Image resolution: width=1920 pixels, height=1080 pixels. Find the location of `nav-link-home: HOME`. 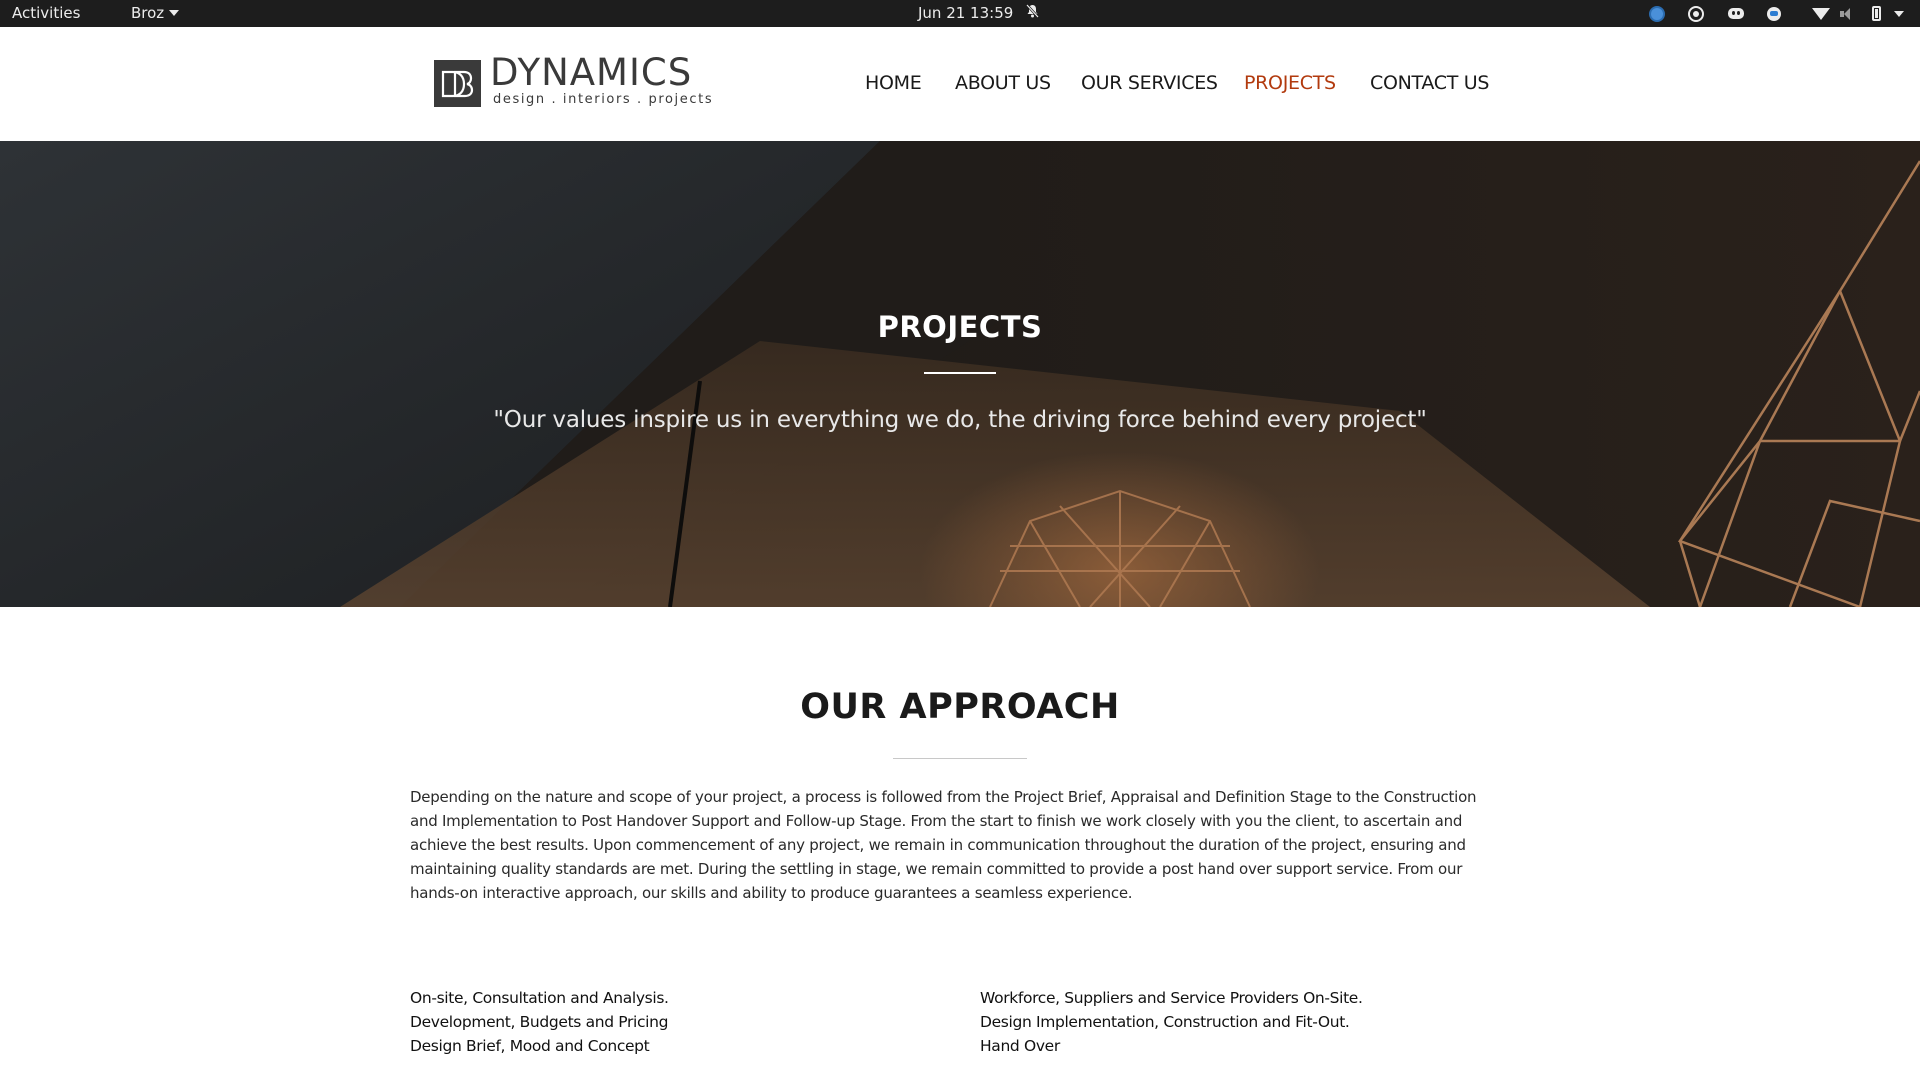

nav-link-home: HOME is located at coordinates (893, 83).